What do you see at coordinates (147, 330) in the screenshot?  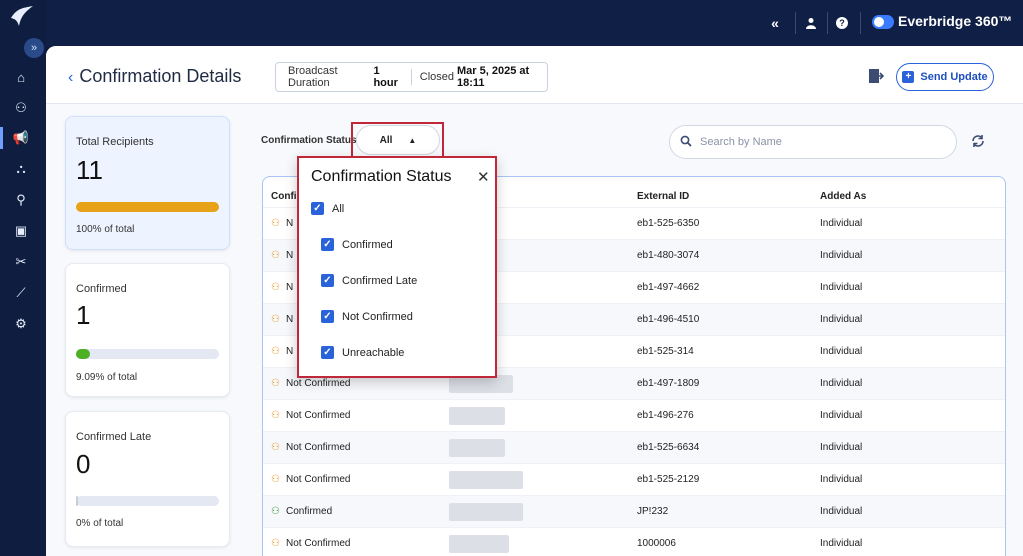 I see `stat-card-confirmed: Confirmed 1 9.09% of total` at bounding box center [147, 330].